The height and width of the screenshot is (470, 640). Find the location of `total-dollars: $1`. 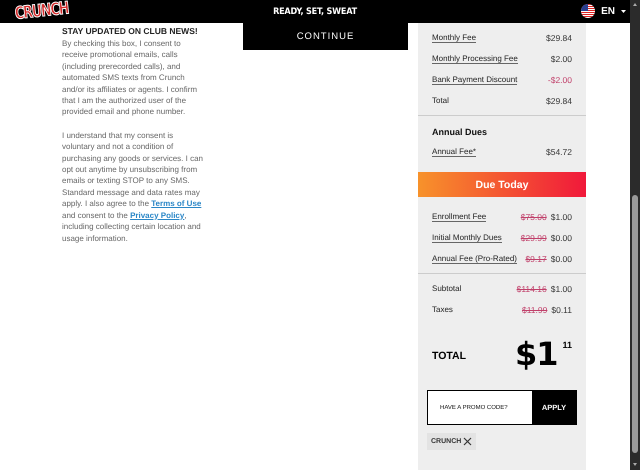

total-dollars: $1 is located at coordinates (536, 354).